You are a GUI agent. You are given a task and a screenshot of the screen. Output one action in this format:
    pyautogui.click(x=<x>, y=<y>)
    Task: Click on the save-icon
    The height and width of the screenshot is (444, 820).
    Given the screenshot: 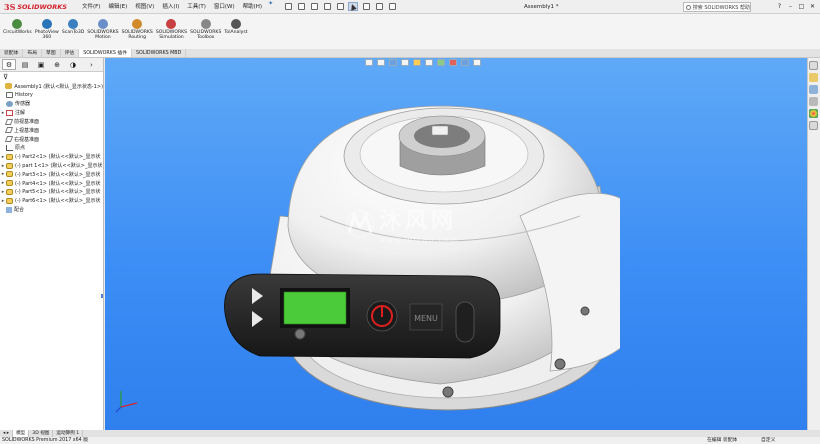 What is the action you would take?
    pyautogui.click(x=314, y=6)
    